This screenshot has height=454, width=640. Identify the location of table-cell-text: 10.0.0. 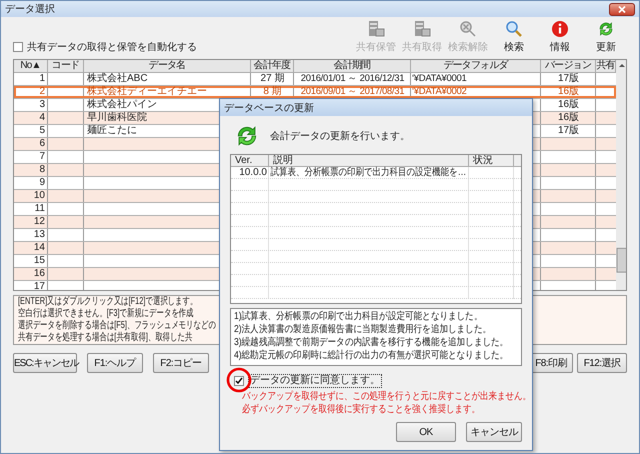
(253, 172).